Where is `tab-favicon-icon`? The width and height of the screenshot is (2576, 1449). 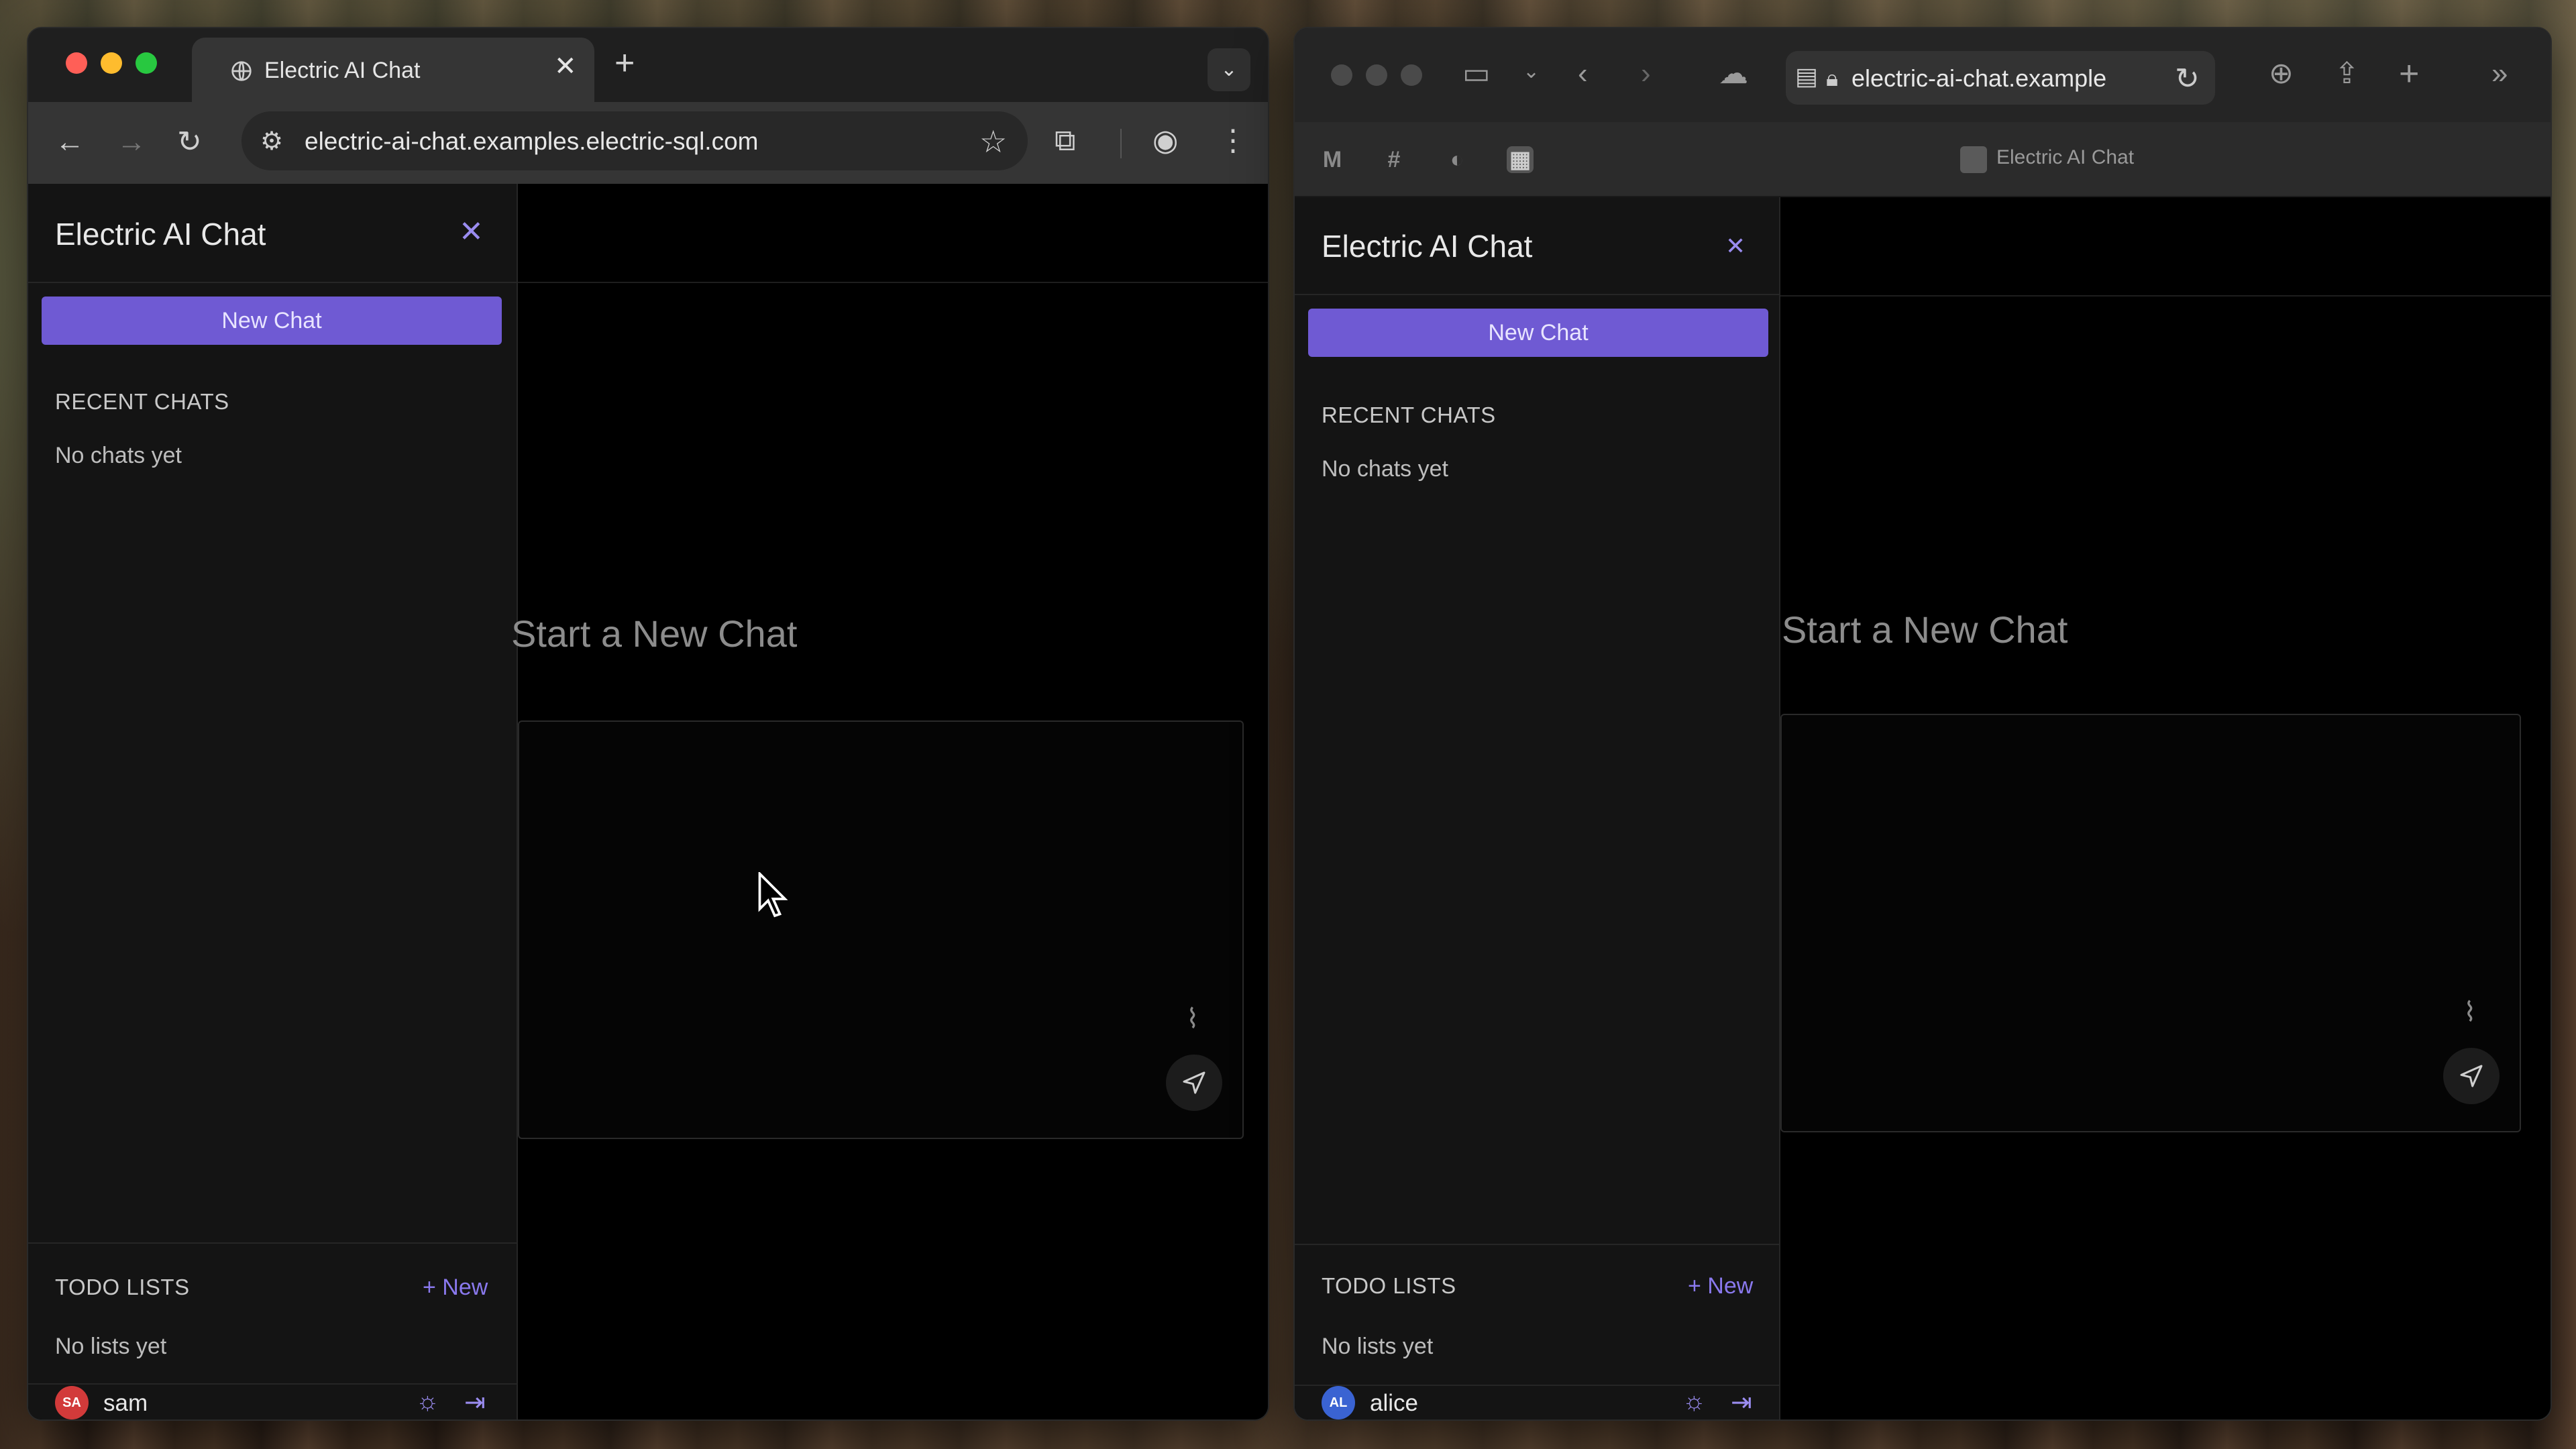 tab-favicon-icon is located at coordinates (1973, 159).